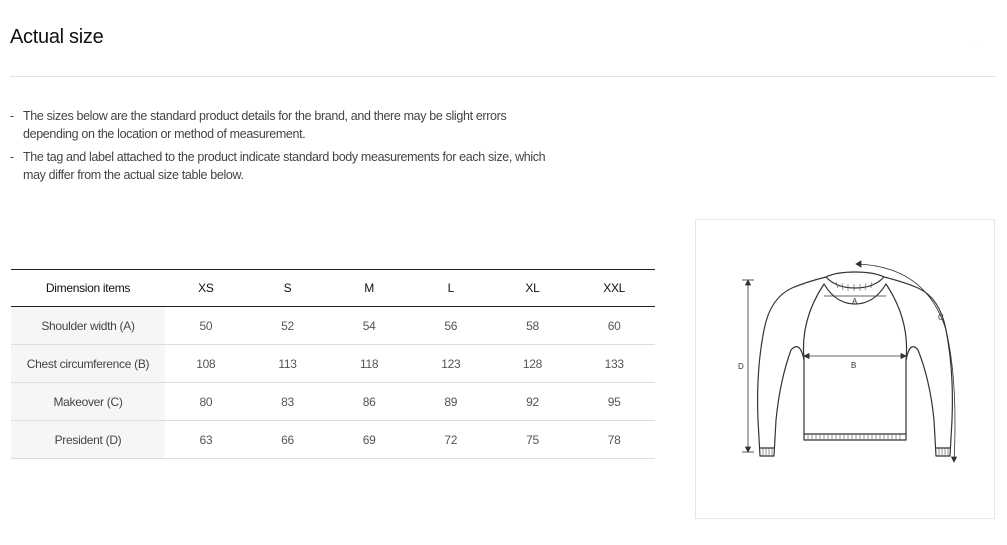 Image resolution: width=1007 pixels, height=545 pixels. I want to click on table-cell: 95, so click(614, 401).